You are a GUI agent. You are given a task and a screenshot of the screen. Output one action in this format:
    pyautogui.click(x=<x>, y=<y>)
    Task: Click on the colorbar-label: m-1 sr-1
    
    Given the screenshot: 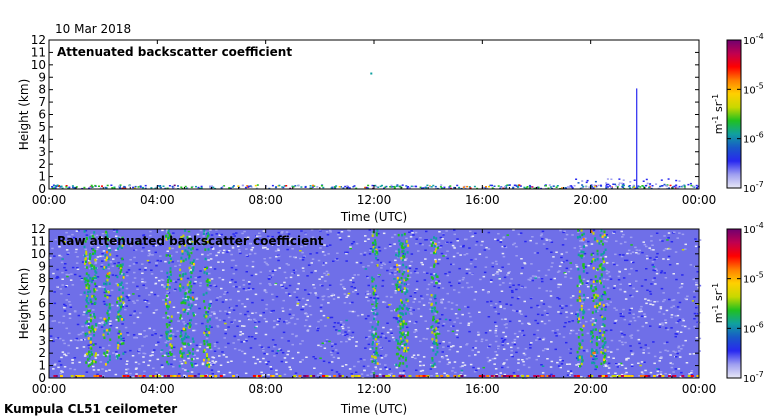 What is the action you would take?
    pyautogui.click(x=718, y=303)
    